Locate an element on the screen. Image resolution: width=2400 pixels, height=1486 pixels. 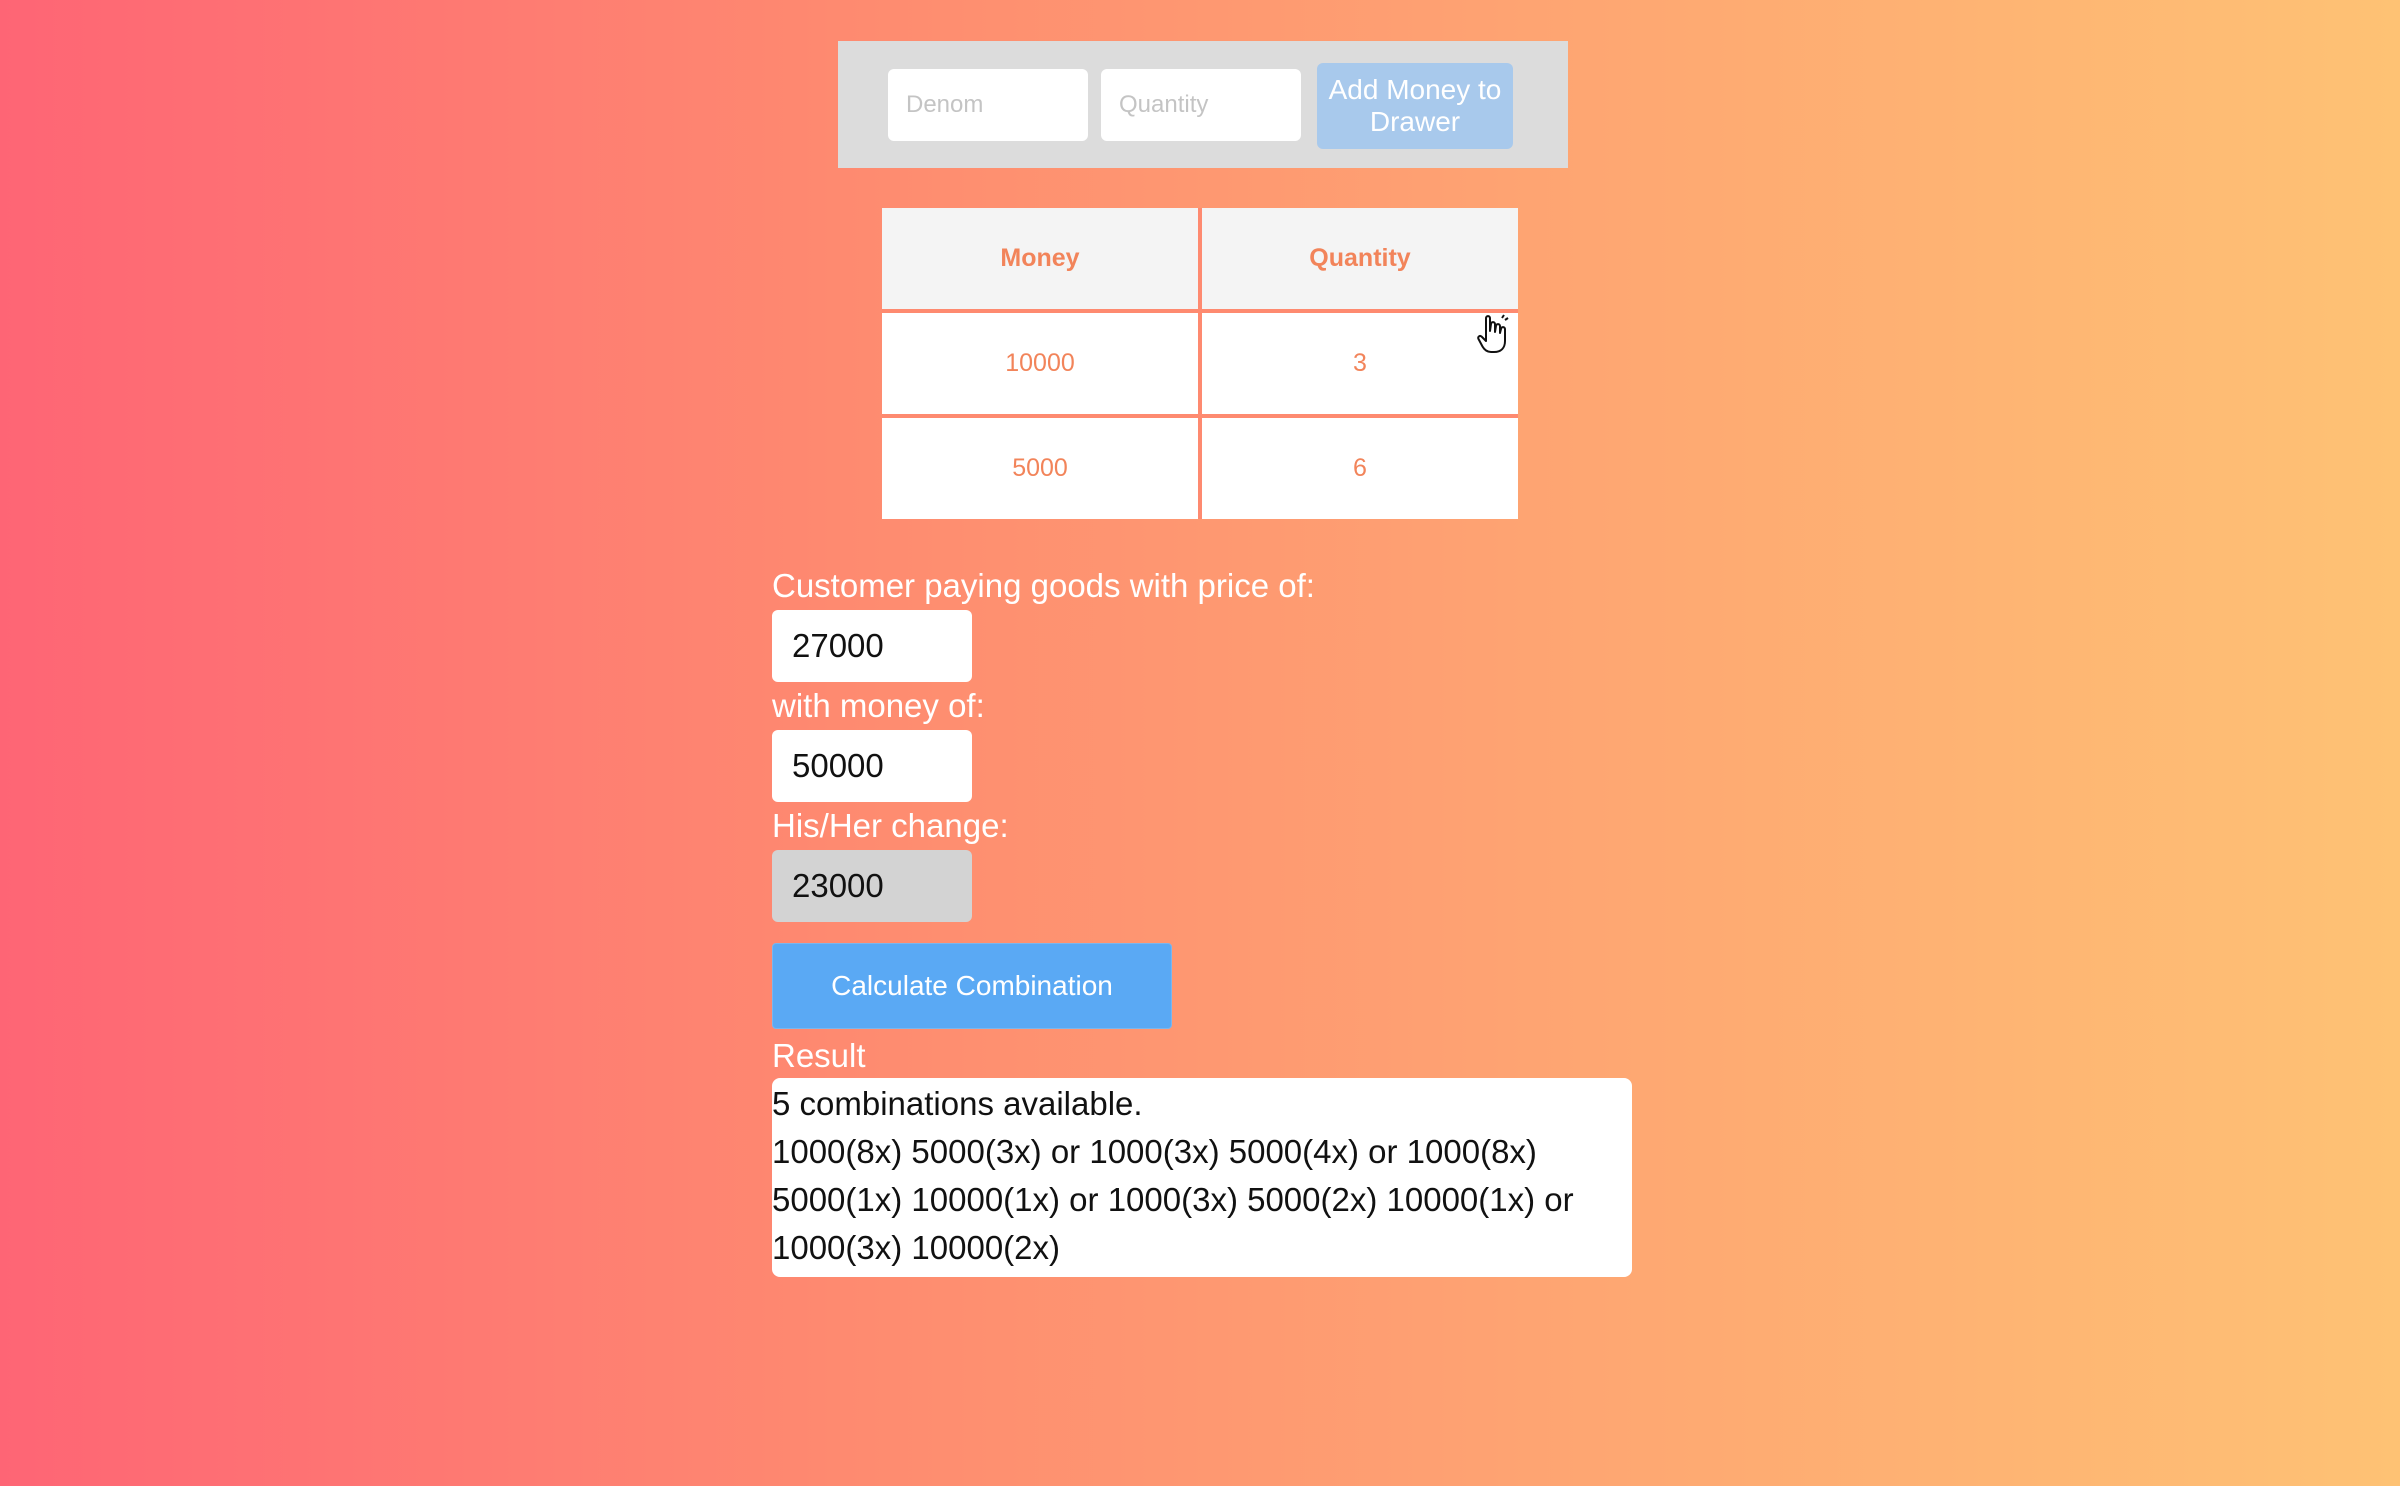
price-input is located at coordinates (872, 646).